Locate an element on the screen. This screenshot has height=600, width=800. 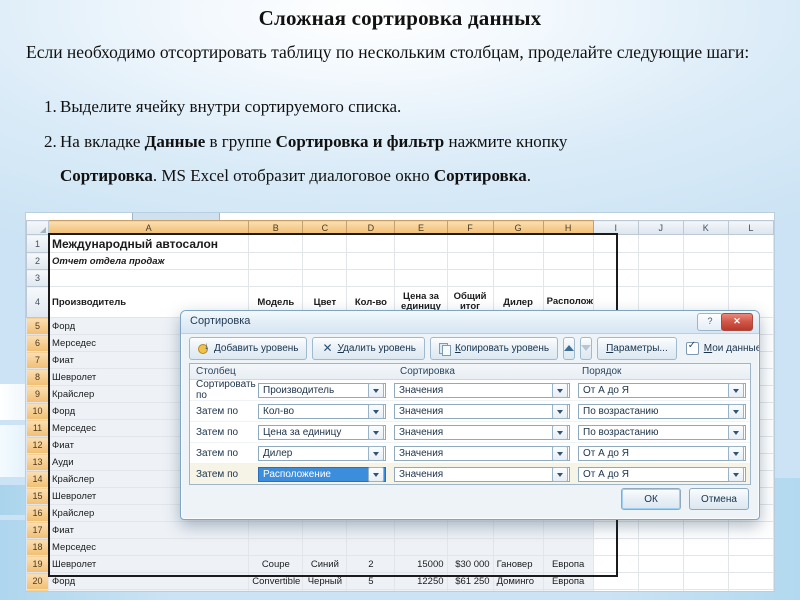
sort-column-select: Расположение is located at coordinates (322, 474).